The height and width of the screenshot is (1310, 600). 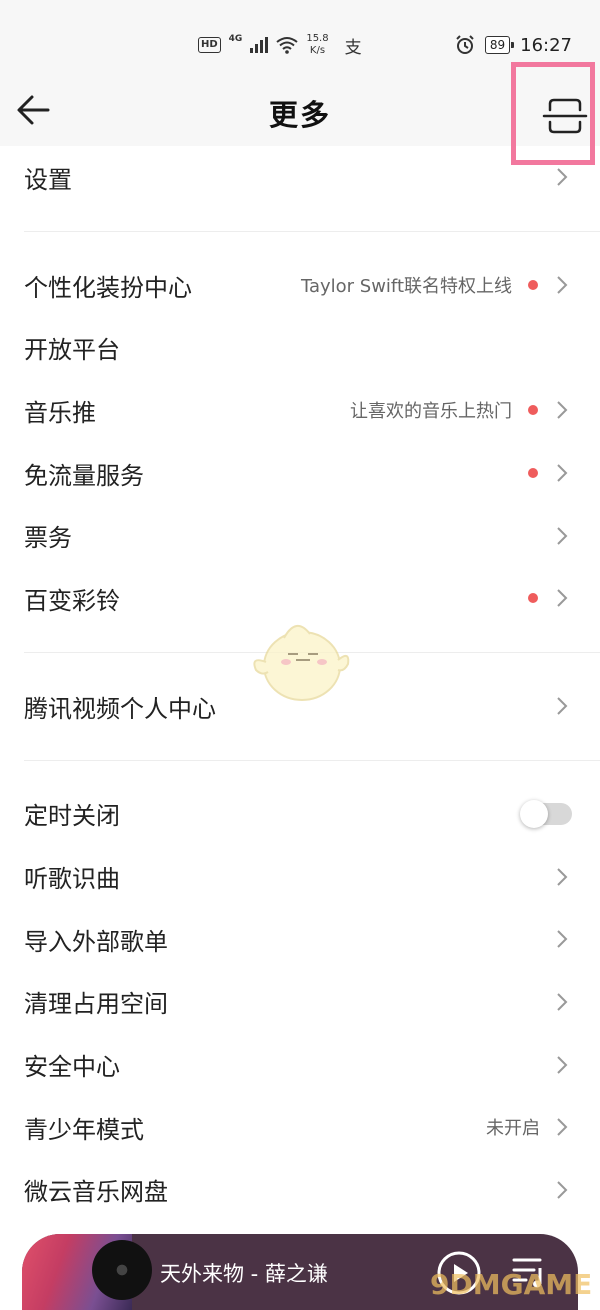 I want to click on menu-item-label: 开放平台, so click(x=72, y=350).